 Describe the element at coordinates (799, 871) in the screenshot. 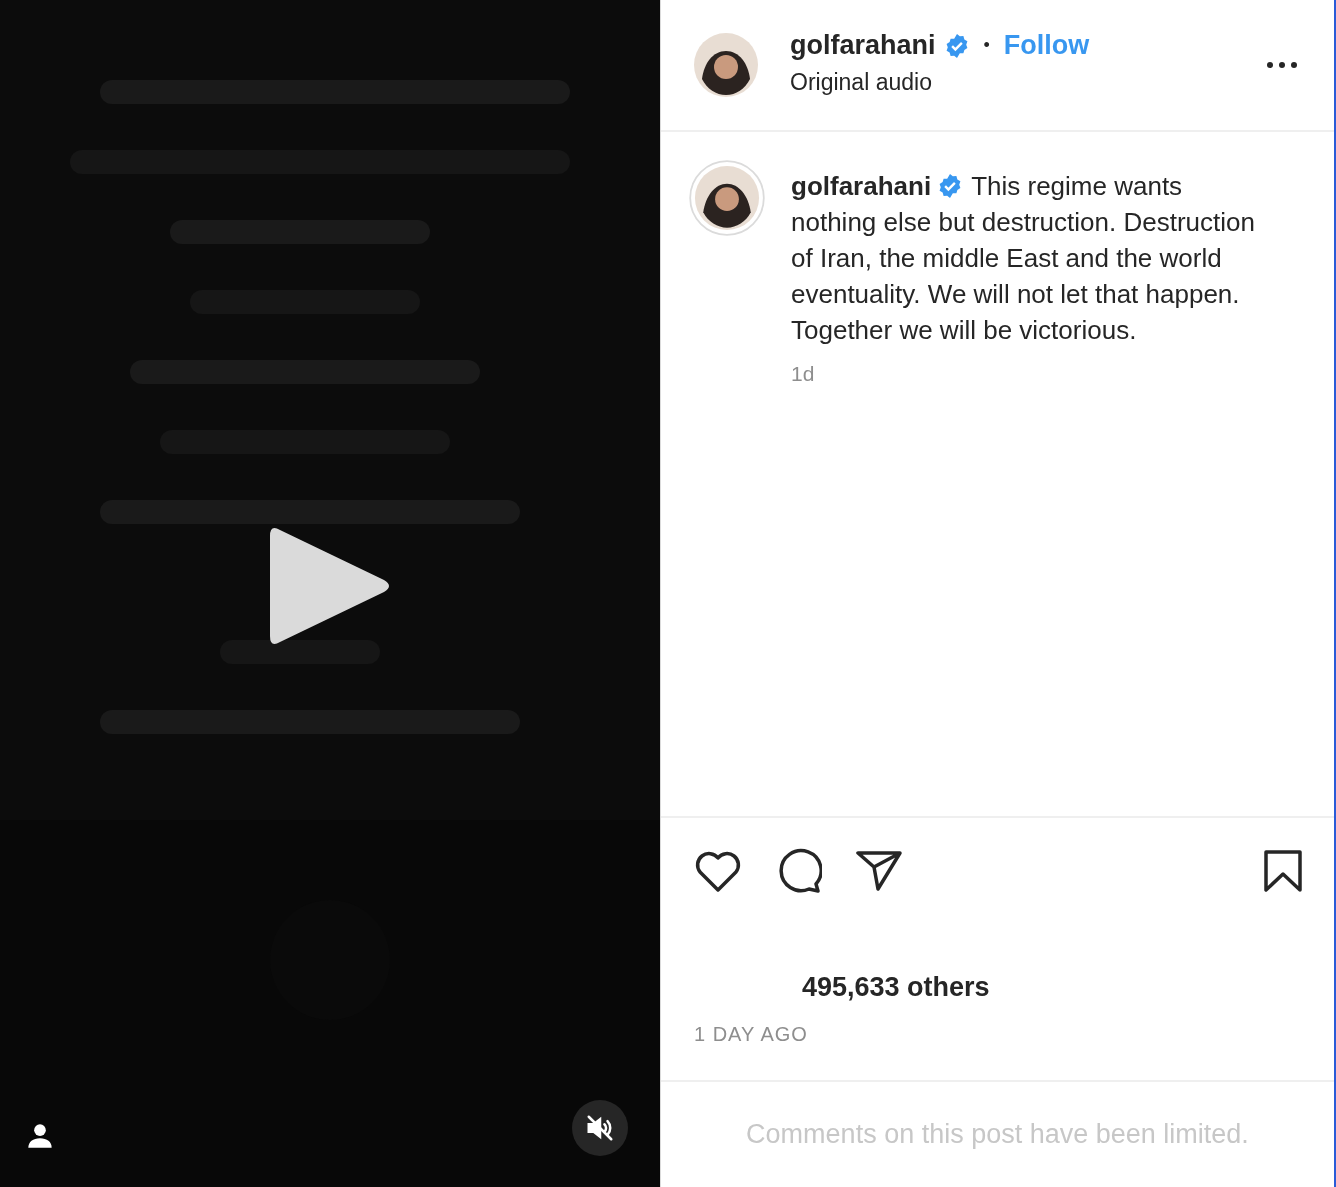

I see `comment-button` at that location.